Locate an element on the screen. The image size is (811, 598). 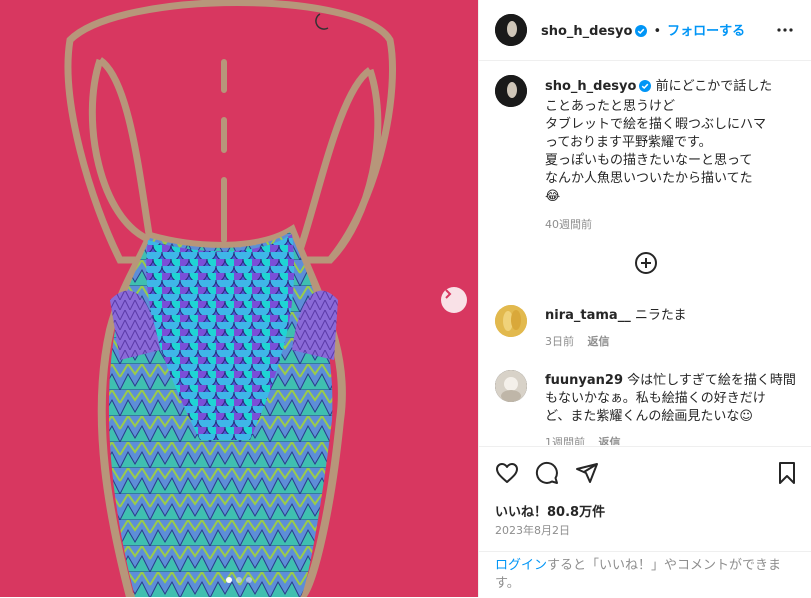
action-bar: いいね！80.8万件 2023年8月2日 is located at coordinates (645, 498).